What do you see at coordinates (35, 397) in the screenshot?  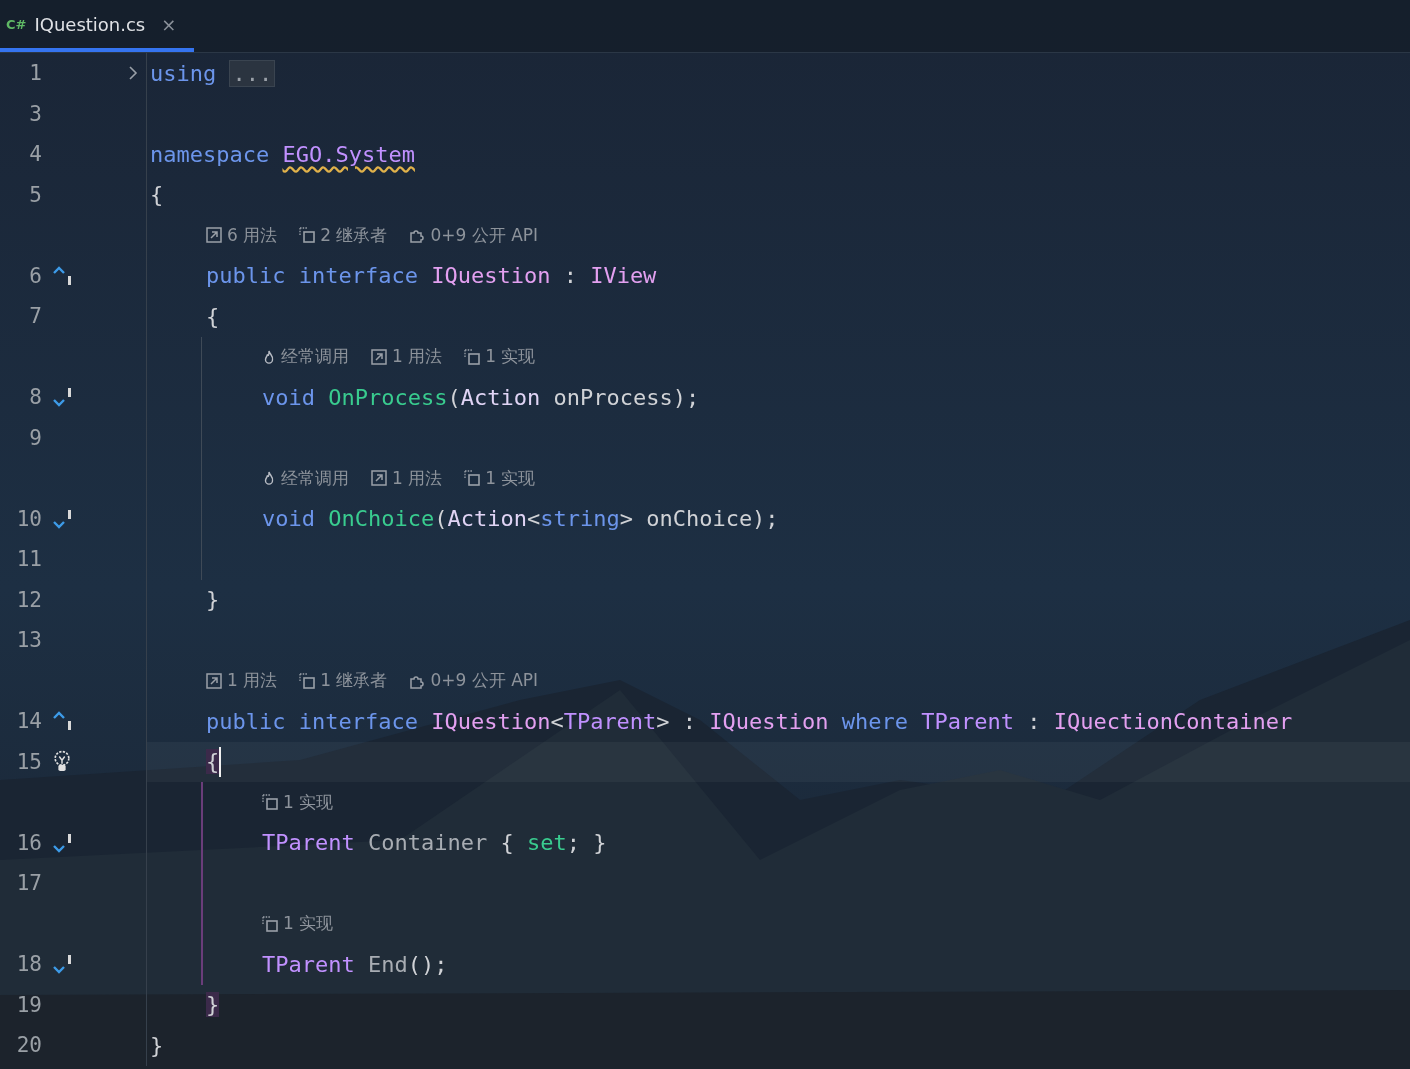 I see `line-number: 8` at bounding box center [35, 397].